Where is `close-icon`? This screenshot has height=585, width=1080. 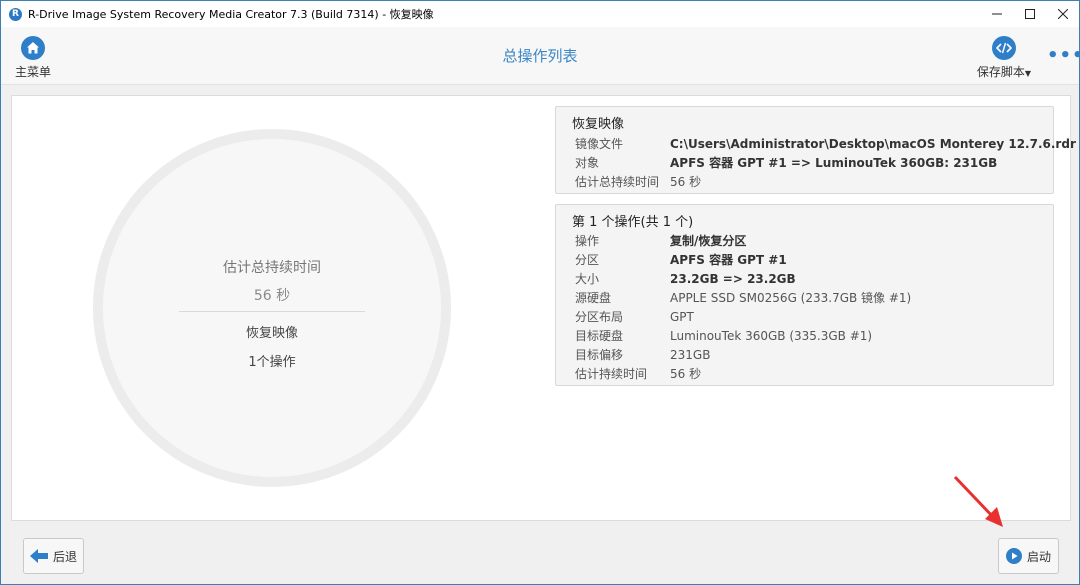 close-icon is located at coordinates (1062, 14).